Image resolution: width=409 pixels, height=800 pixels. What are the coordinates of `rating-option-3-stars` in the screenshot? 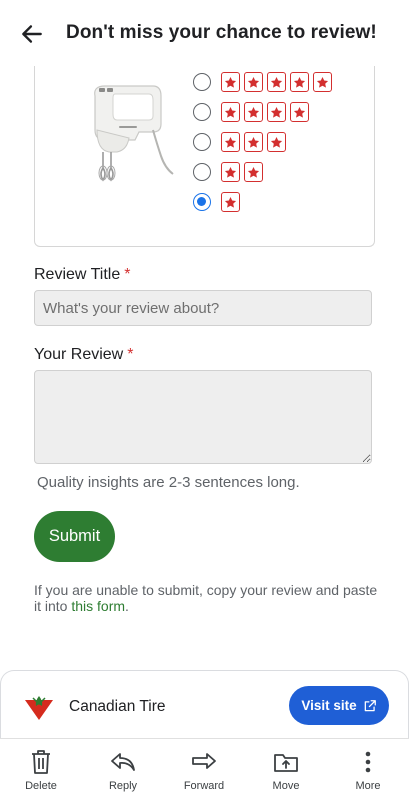 It's located at (241, 142).